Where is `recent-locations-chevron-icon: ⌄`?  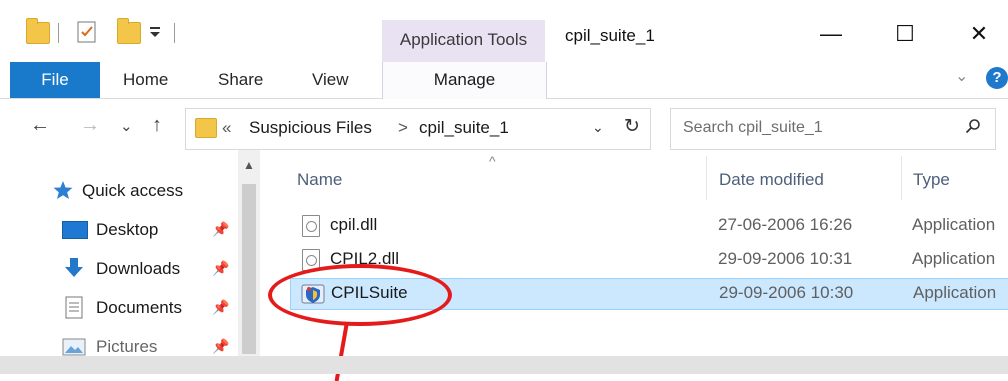
recent-locations-chevron-icon: ⌄ is located at coordinates (126, 126).